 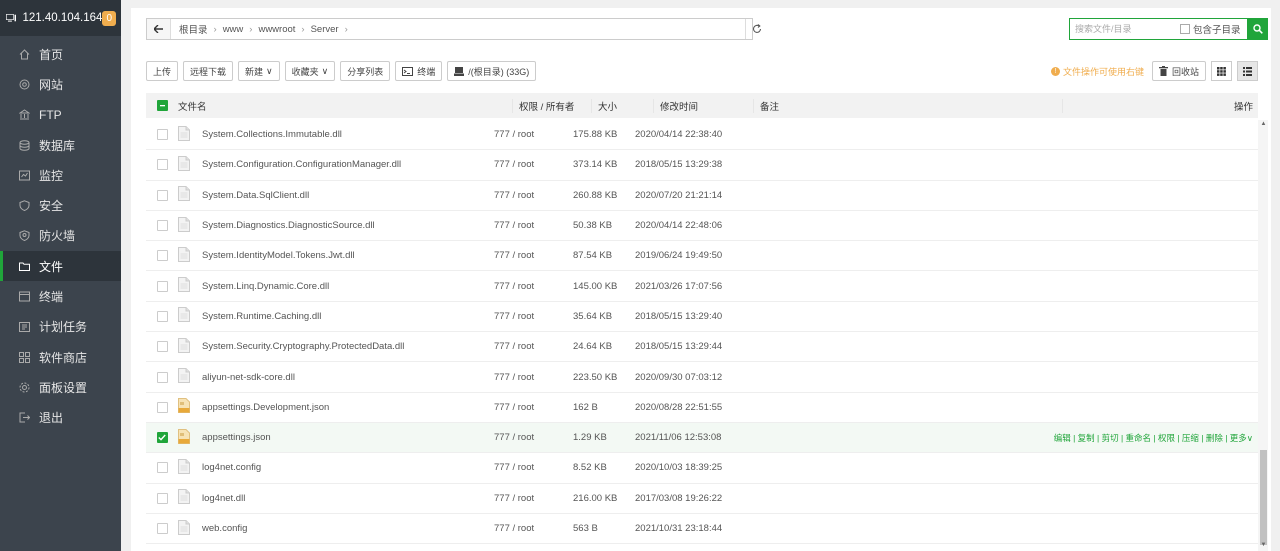 What do you see at coordinates (325, 29) in the screenshot?
I see `breadcrumb-item: Server` at bounding box center [325, 29].